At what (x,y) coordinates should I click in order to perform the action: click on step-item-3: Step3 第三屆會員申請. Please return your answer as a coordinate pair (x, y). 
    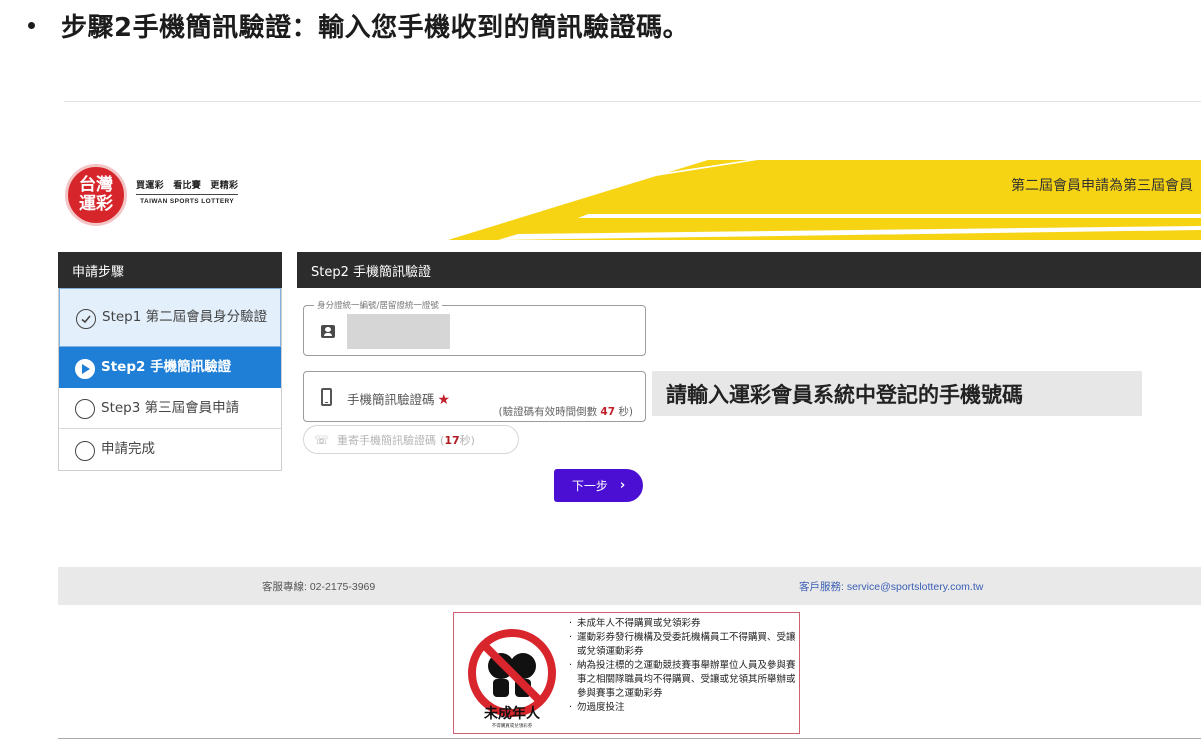
    Looking at the image, I should click on (170, 408).